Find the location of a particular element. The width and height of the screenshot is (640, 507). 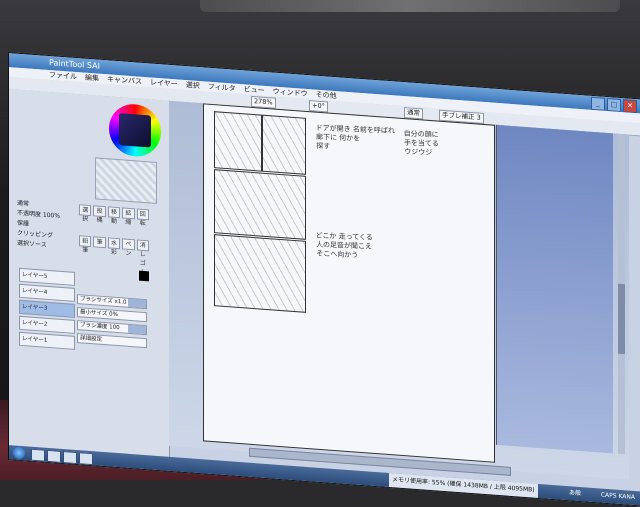

close-button: ✕ is located at coordinates (630, 106).